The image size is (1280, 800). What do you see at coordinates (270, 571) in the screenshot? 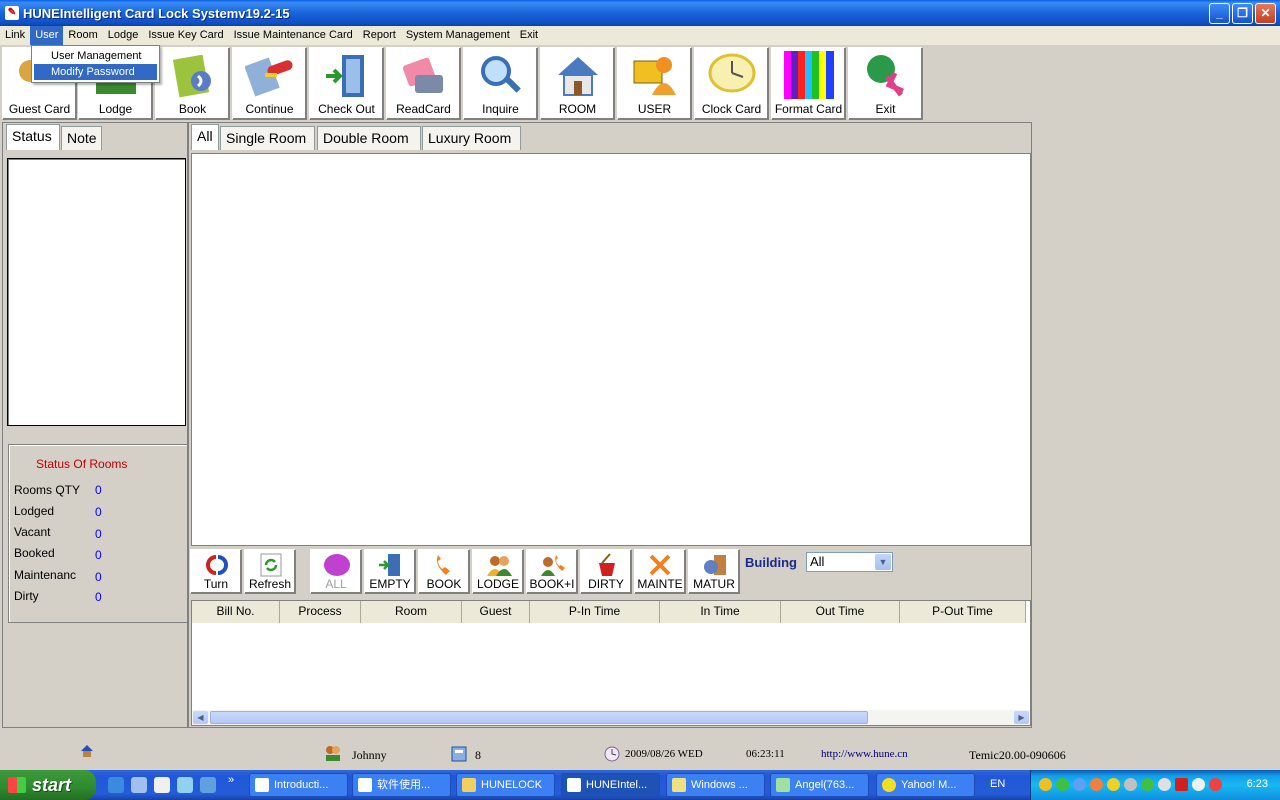
I see `refresh-button: Refresh` at bounding box center [270, 571].